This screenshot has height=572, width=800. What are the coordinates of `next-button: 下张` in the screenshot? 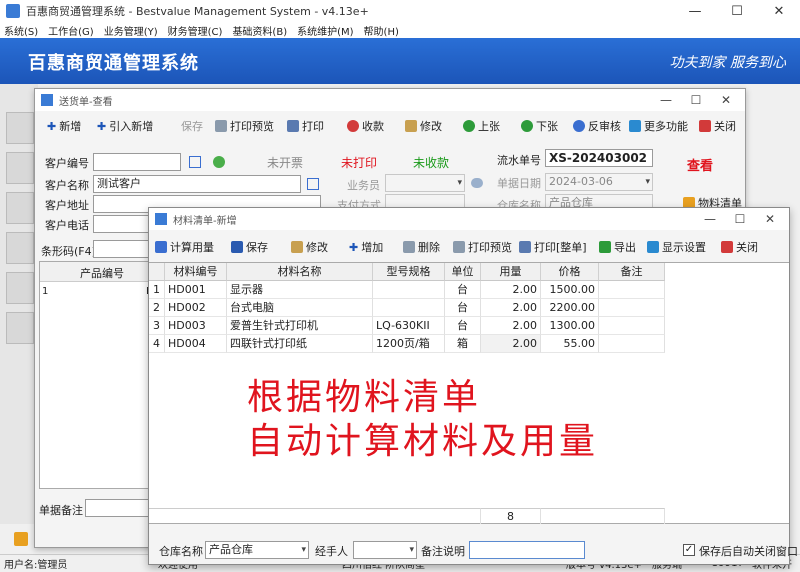 It's located at (539, 126).